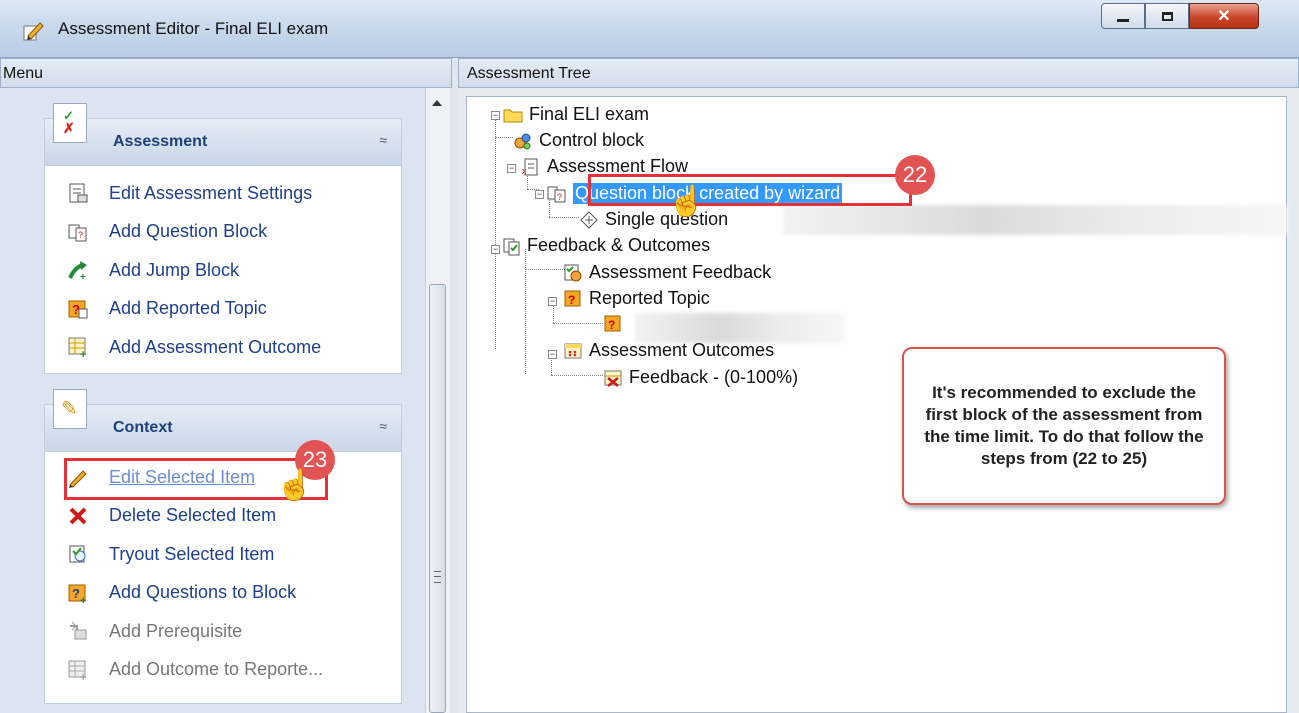 This screenshot has height=713, width=1299. Describe the element at coordinates (174, 269) in the screenshot. I see `item-label: Add Jump Block` at that location.